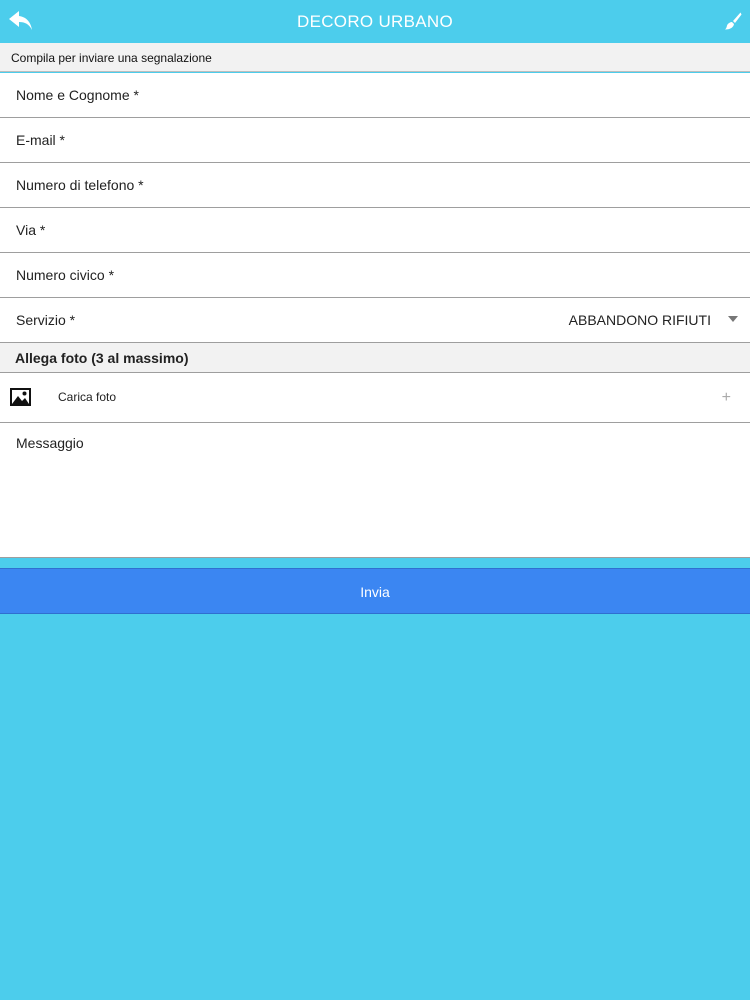 This screenshot has height=1000, width=750. I want to click on app-header: DECORO URBANO, so click(375, 21).